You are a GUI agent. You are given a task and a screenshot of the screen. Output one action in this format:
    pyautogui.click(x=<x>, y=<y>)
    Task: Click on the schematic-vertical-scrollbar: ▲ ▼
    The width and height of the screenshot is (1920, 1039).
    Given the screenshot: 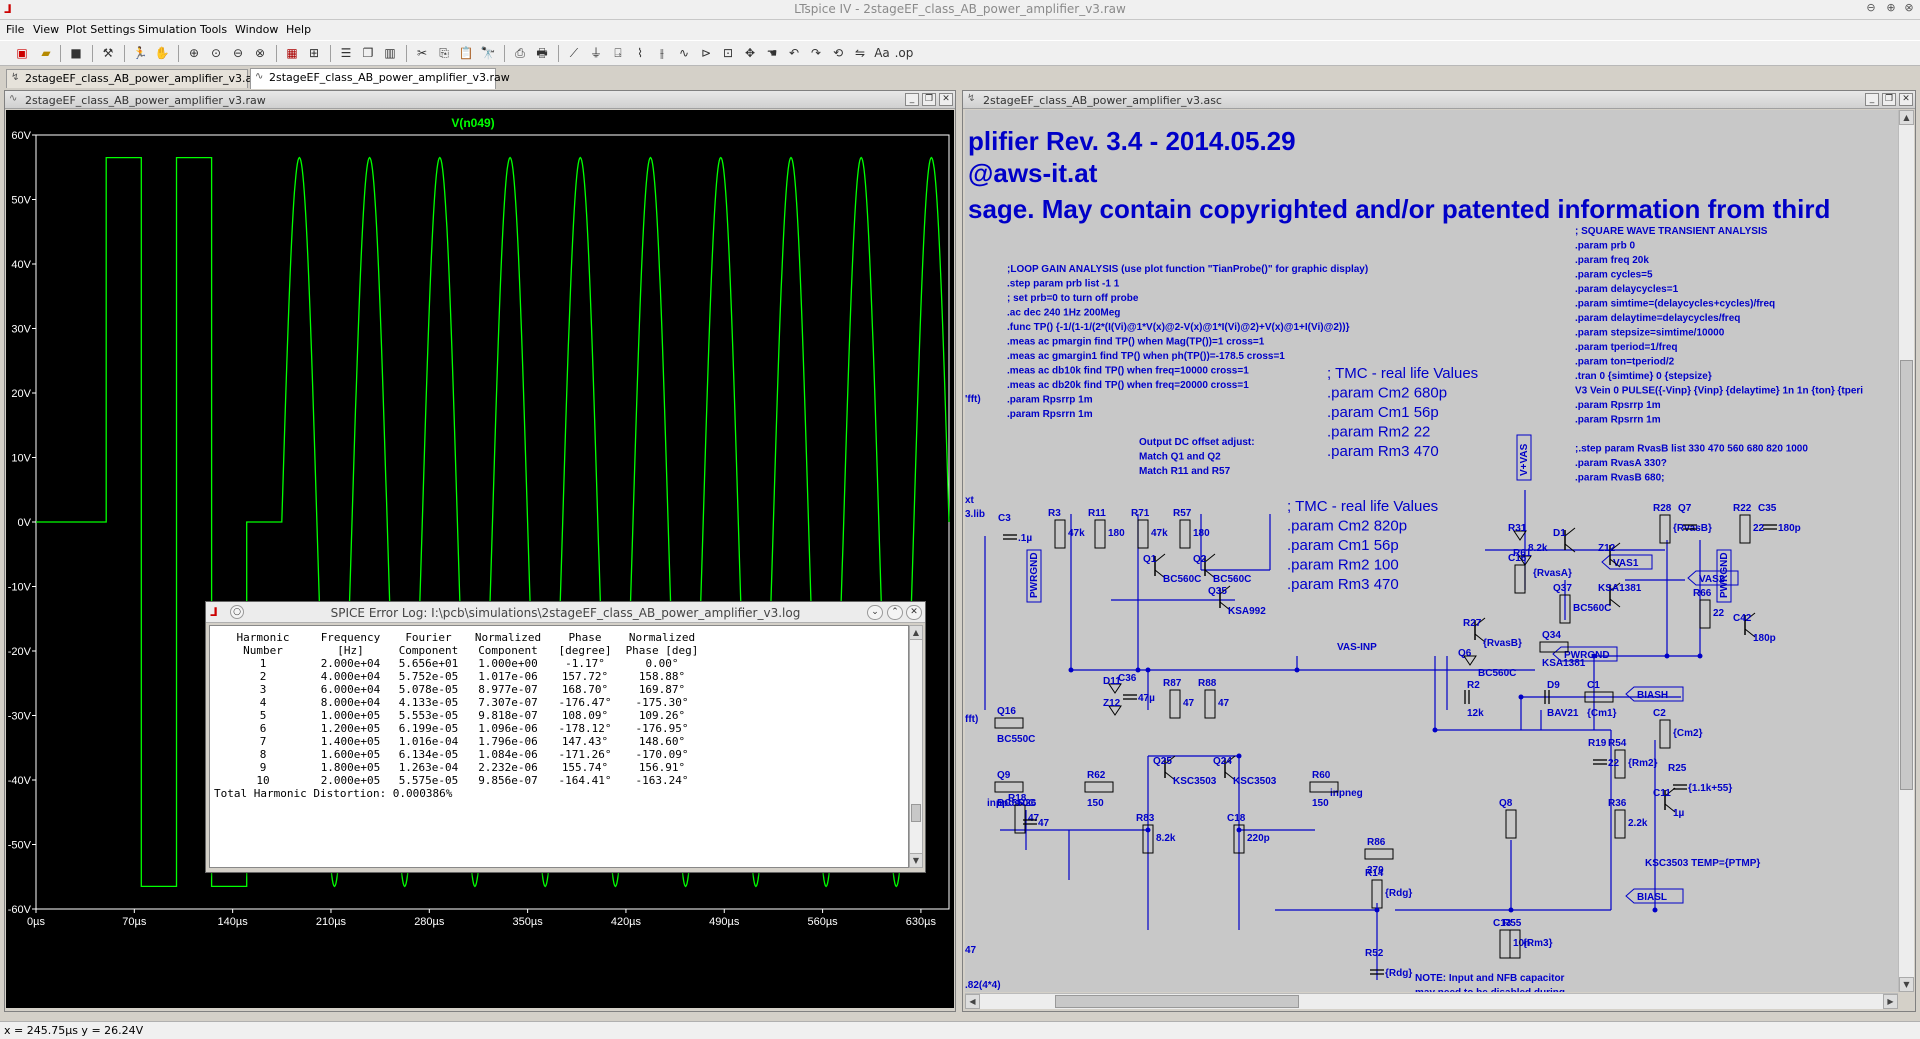 What is the action you would take?
    pyautogui.click(x=1906, y=551)
    